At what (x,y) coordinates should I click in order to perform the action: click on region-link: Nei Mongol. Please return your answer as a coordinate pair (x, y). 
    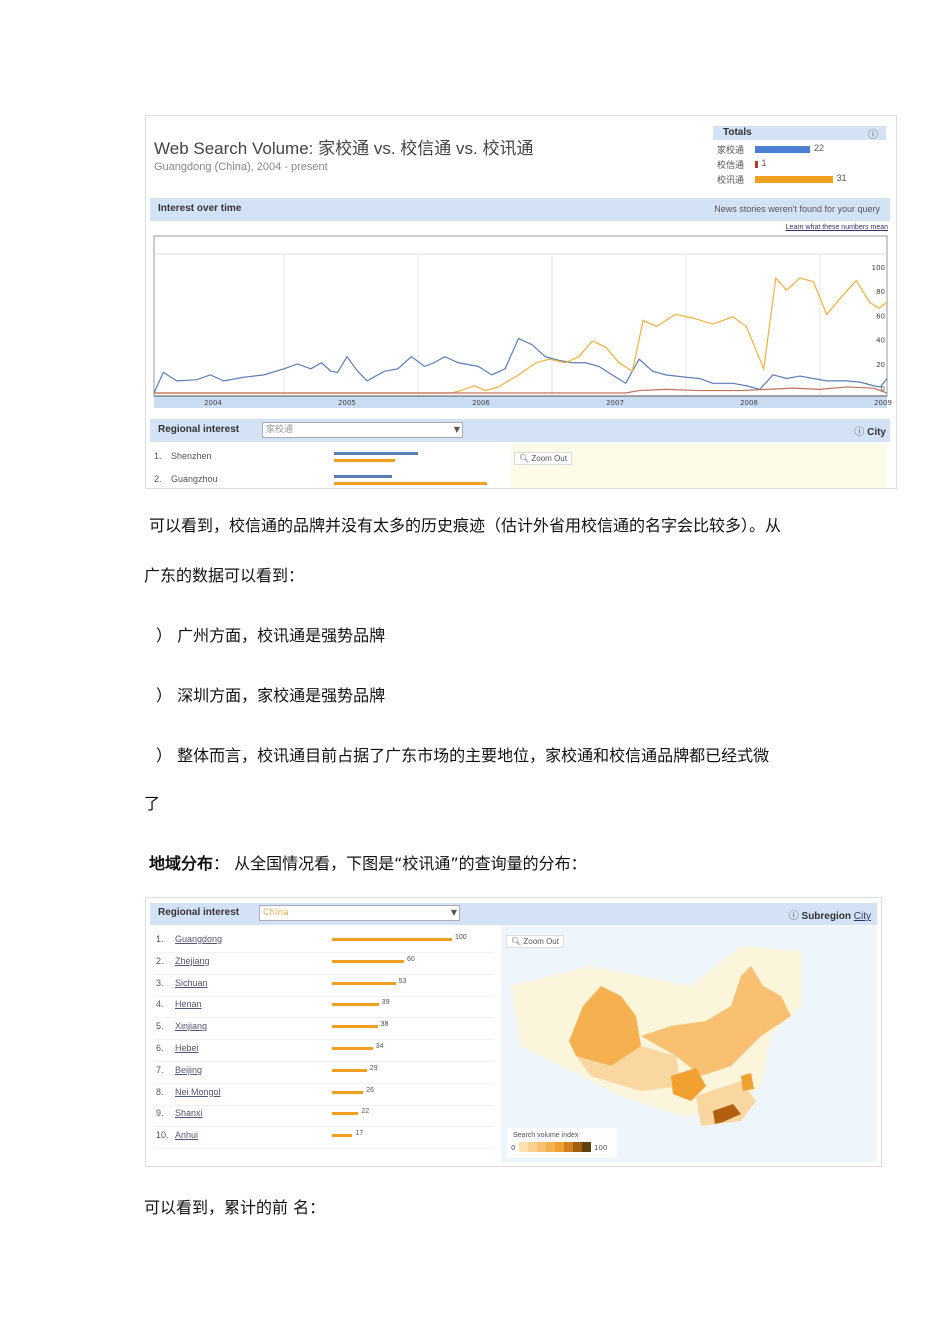
    Looking at the image, I should click on (198, 1092).